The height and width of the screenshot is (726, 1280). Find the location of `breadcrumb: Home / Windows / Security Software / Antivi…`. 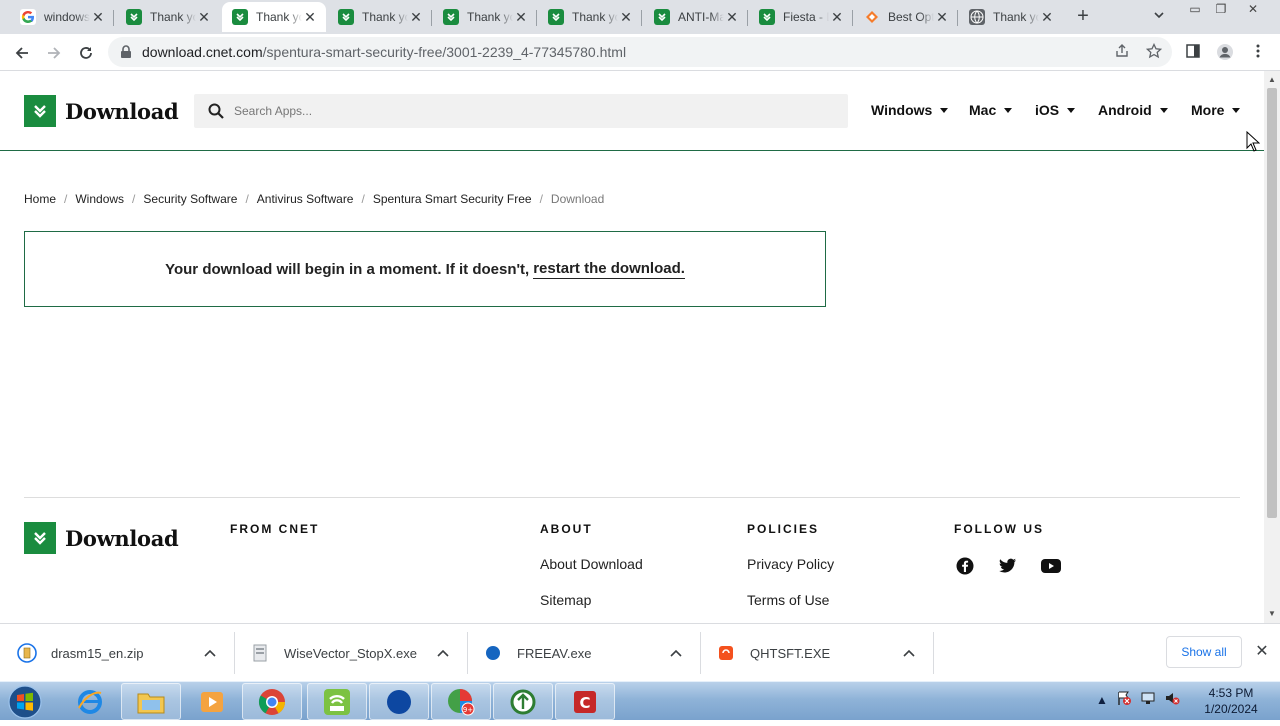

breadcrumb: Home / Windows / Security Software / Antivi… is located at coordinates (314, 199).